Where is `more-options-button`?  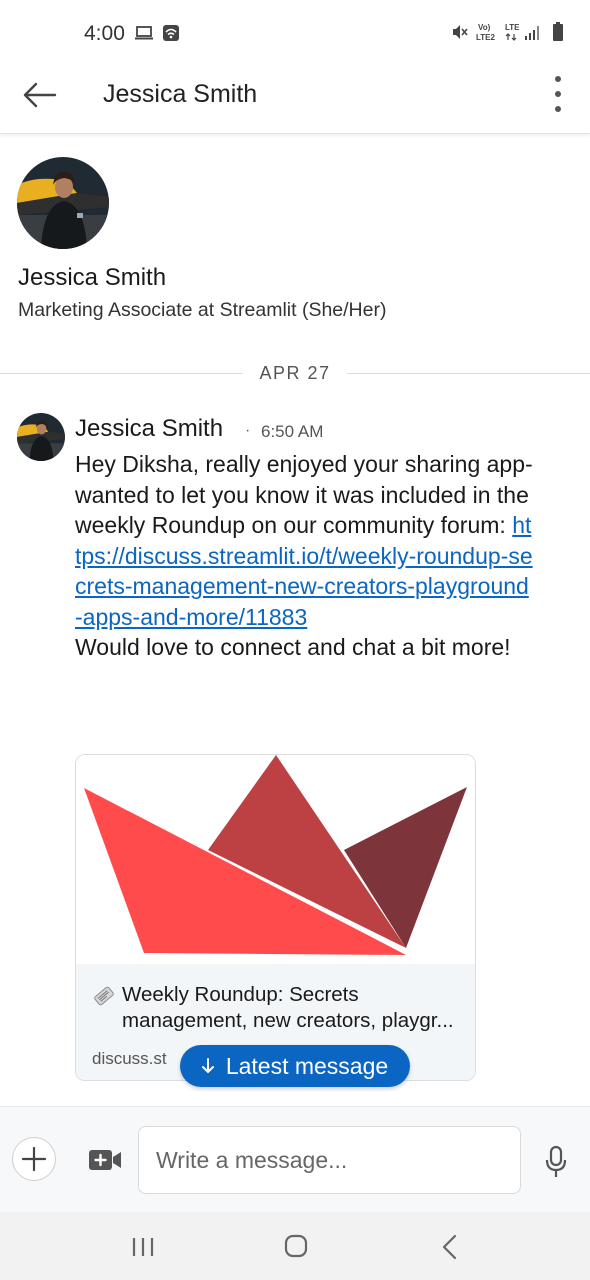
more-options-button is located at coordinates (558, 94).